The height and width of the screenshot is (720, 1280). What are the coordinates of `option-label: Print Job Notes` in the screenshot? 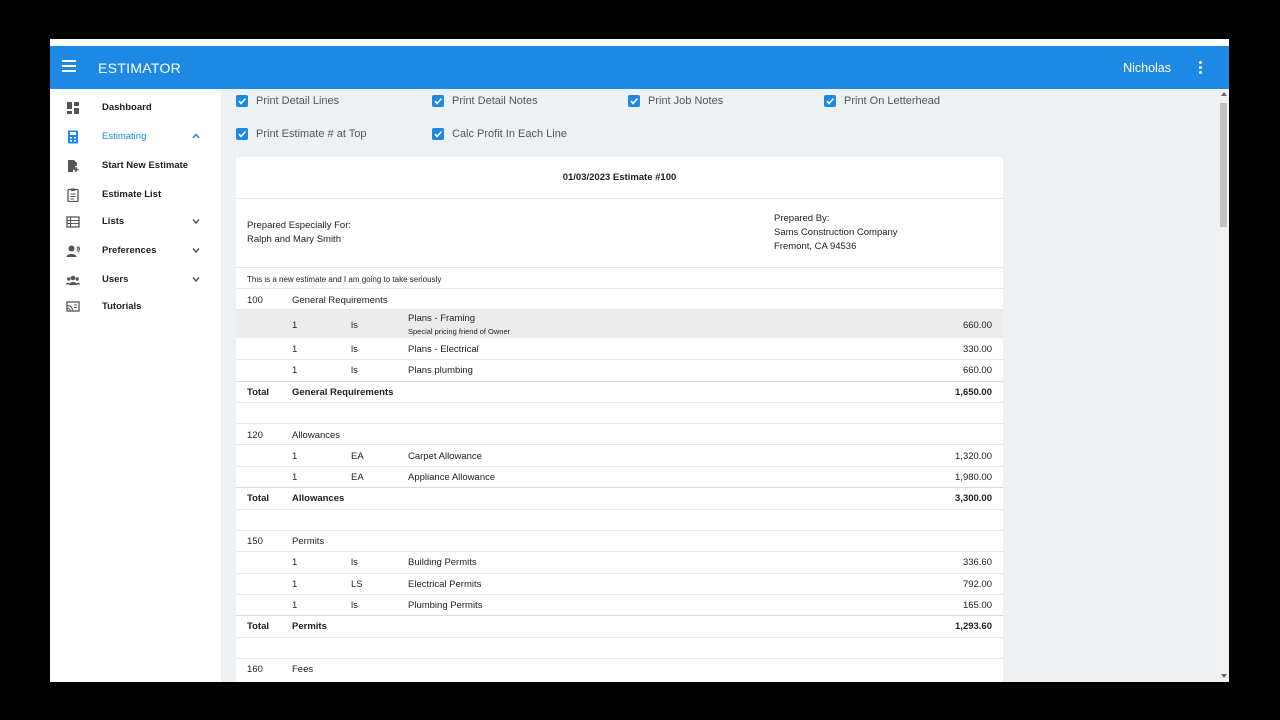 It's located at (686, 101).